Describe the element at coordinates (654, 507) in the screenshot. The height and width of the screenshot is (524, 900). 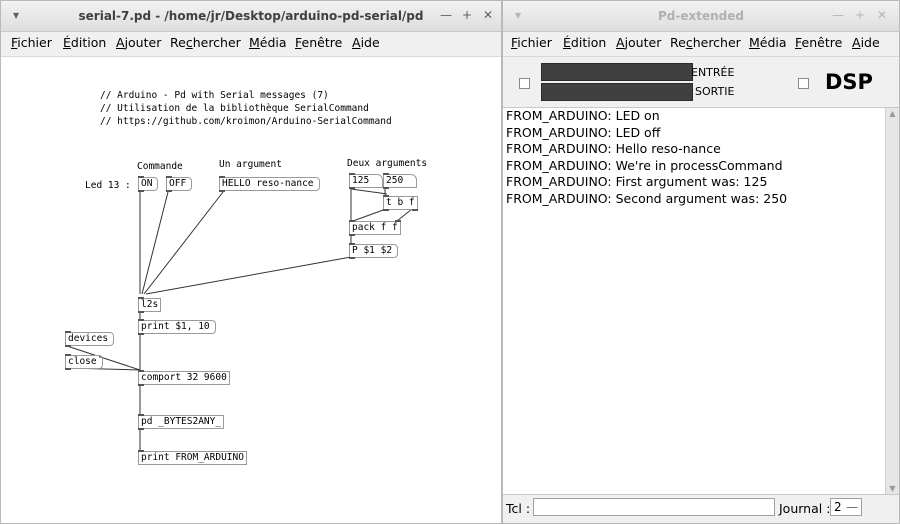
I see `tcl-input` at that location.